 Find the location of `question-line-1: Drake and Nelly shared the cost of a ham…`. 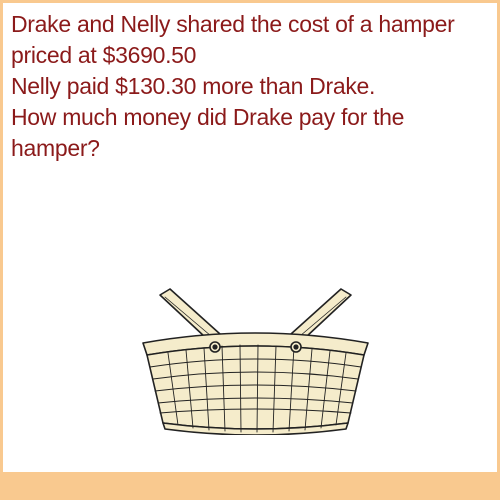

question-line-1: Drake and Nelly shared the cost of a ham… is located at coordinates (233, 24).